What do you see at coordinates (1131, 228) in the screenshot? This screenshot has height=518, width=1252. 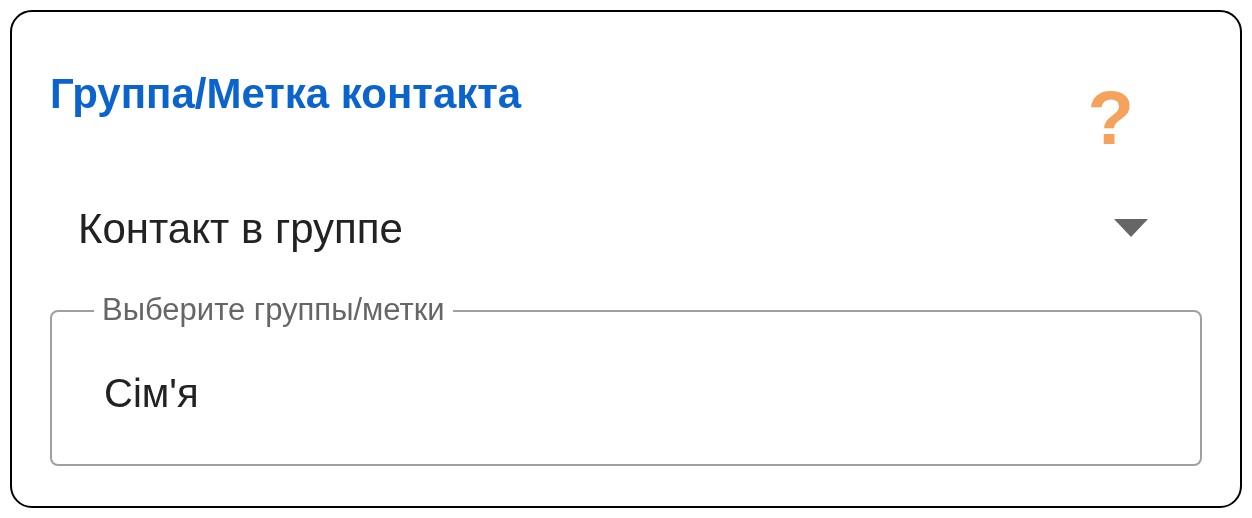 I see `caret-icon` at bounding box center [1131, 228].